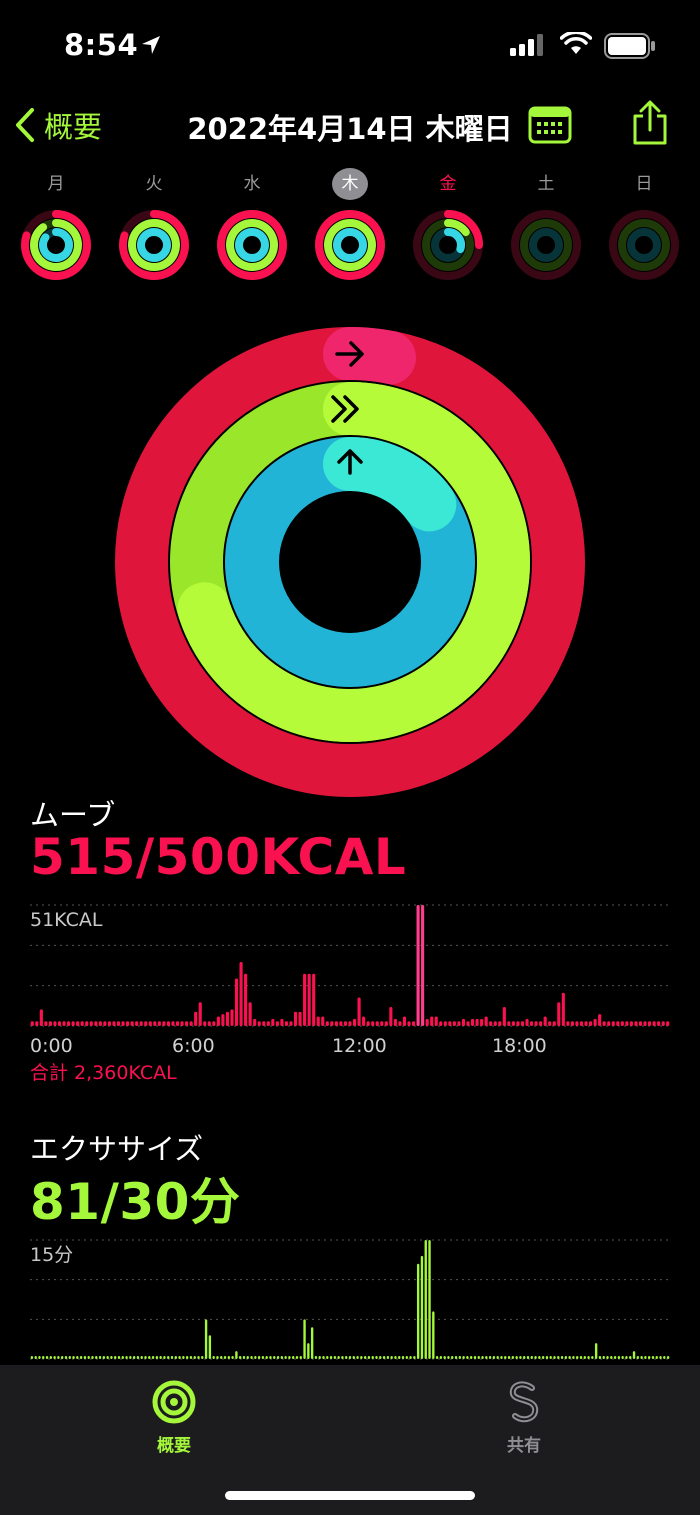  Describe the element at coordinates (448, 225) in the screenshot. I see `day-5: 金` at that location.